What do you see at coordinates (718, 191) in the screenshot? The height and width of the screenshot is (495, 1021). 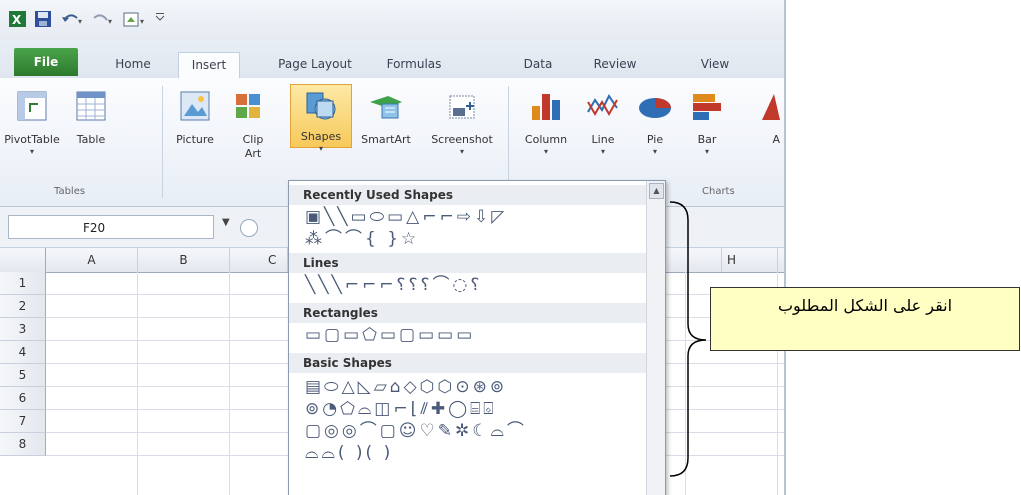 I see `group-label-charts: Charts` at bounding box center [718, 191].